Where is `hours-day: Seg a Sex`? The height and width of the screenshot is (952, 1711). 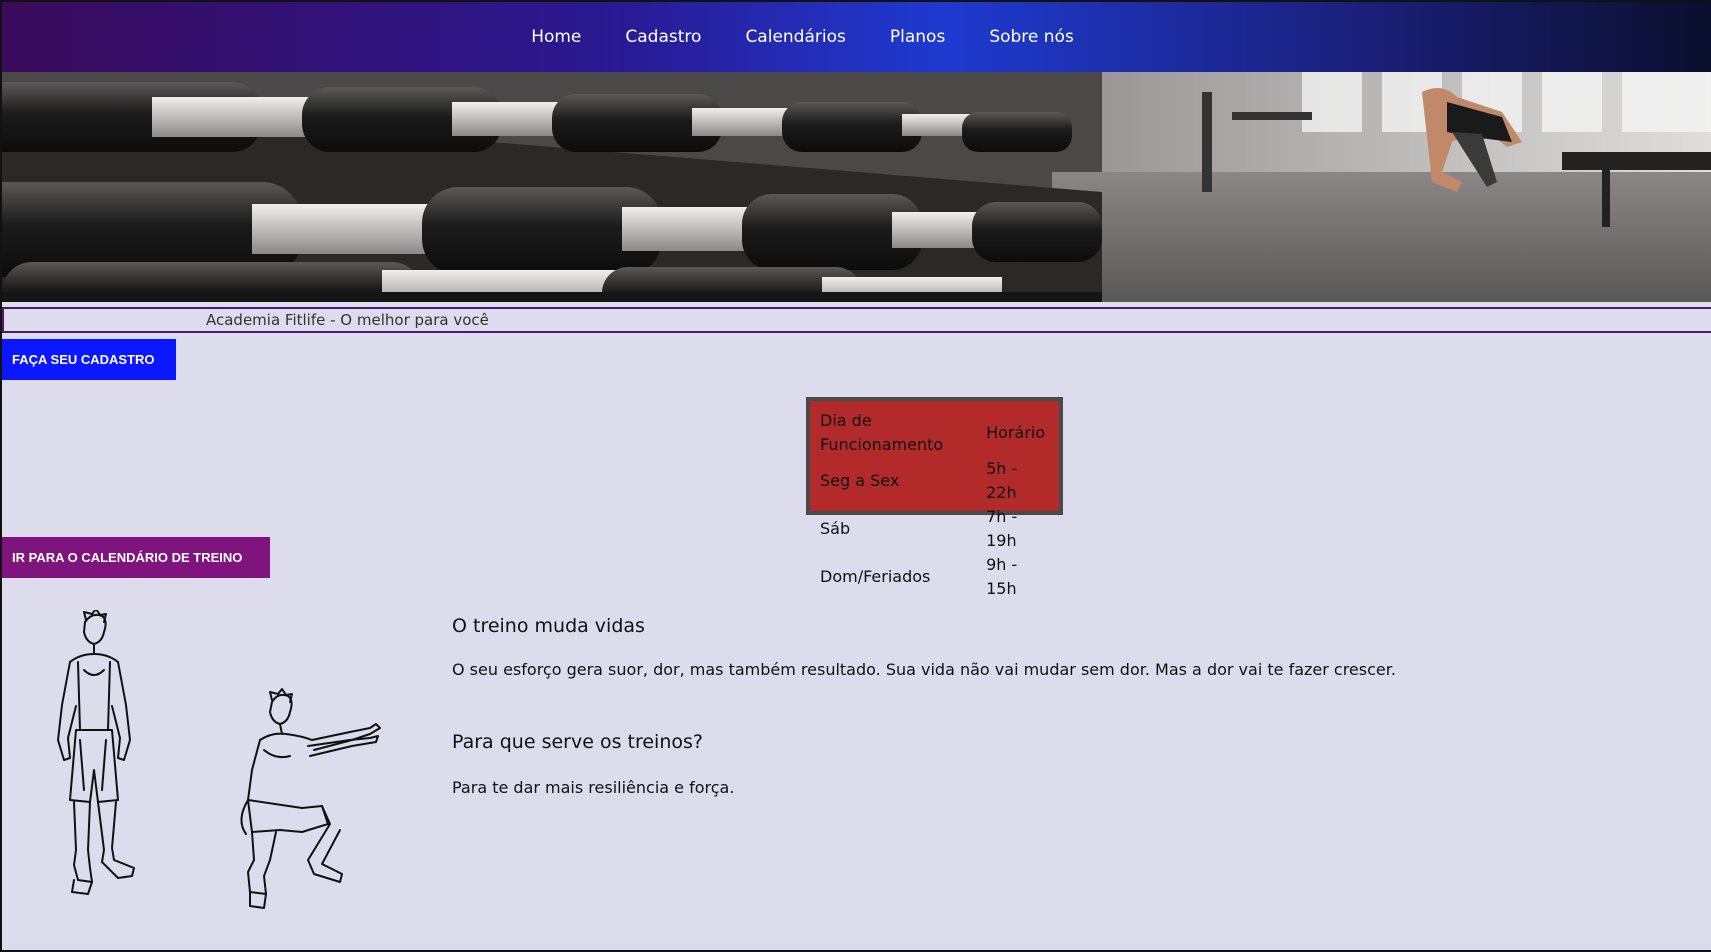
hours-day: Seg a Sex is located at coordinates (860, 480).